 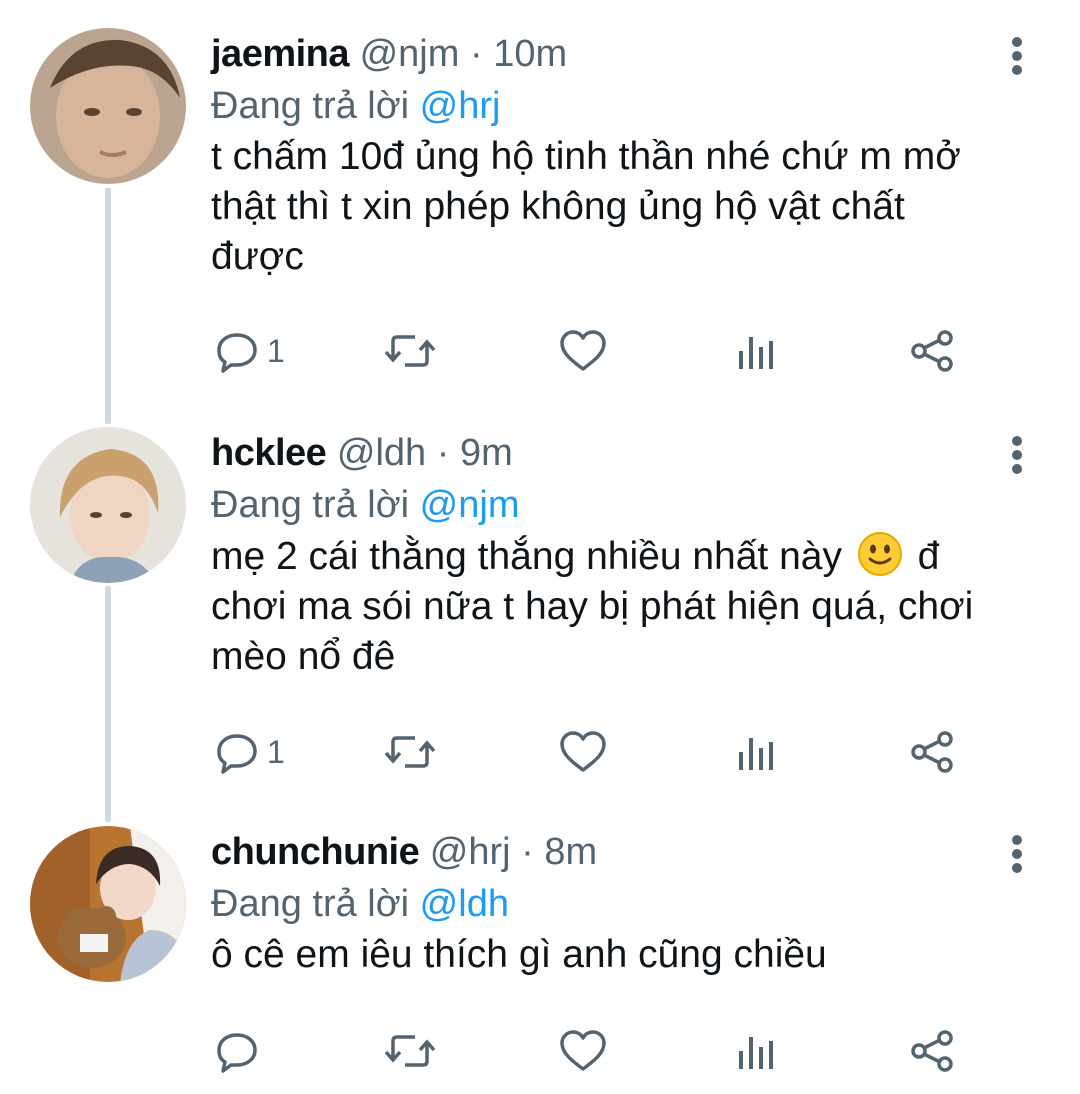 What do you see at coordinates (586, 156) in the screenshot?
I see `text-line: t chấm 10đ ủng hộ tinh thần nhé chứ m mở` at bounding box center [586, 156].